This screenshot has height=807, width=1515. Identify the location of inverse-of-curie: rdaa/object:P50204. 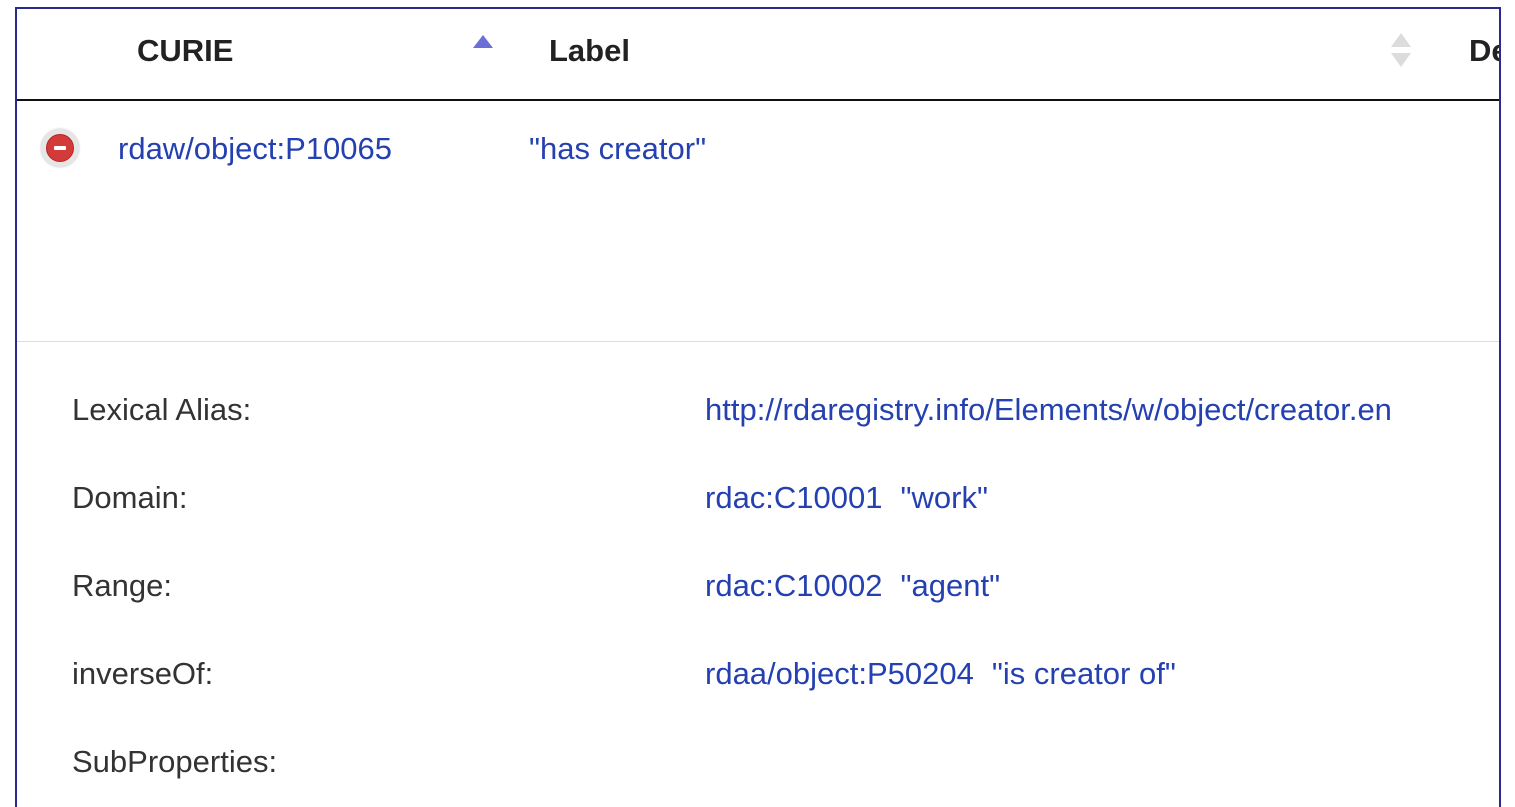
(839, 673).